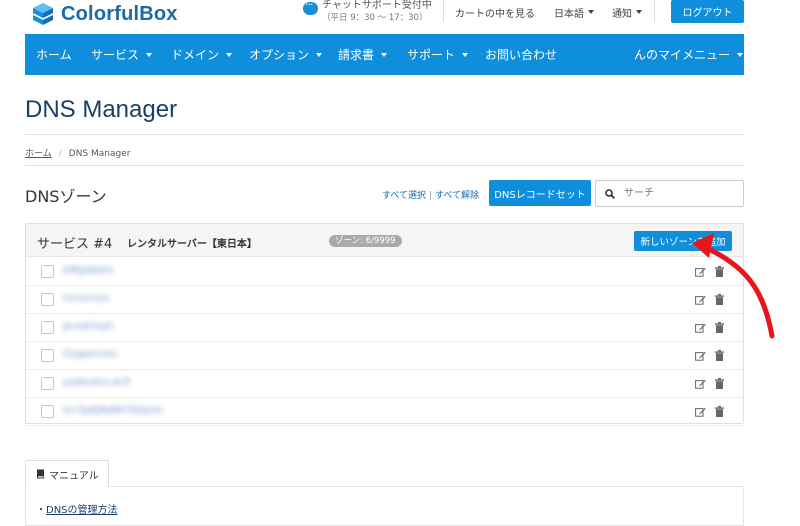  I want to click on language-dropdown: 日本語, so click(574, 12).